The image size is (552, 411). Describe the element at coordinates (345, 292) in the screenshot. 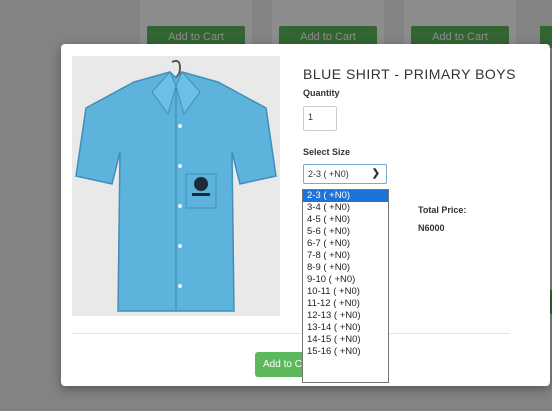

I see `size-option: 10-11 ( +N0)` at that location.